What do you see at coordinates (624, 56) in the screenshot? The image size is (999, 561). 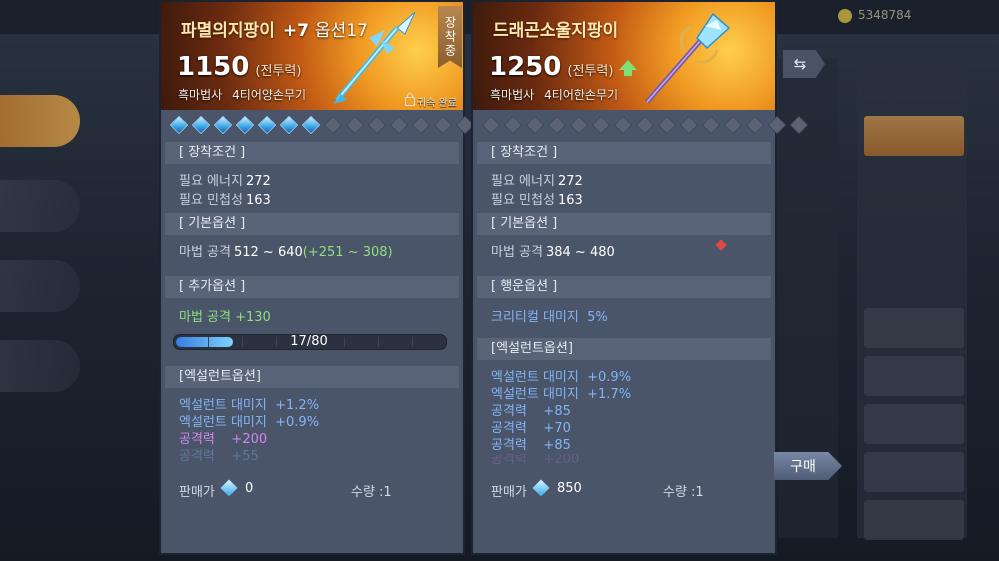 I see `item-header: 드래곤소울지팡이 1250 (전투력) 흑마법사 4티어한손무기` at bounding box center [624, 56].